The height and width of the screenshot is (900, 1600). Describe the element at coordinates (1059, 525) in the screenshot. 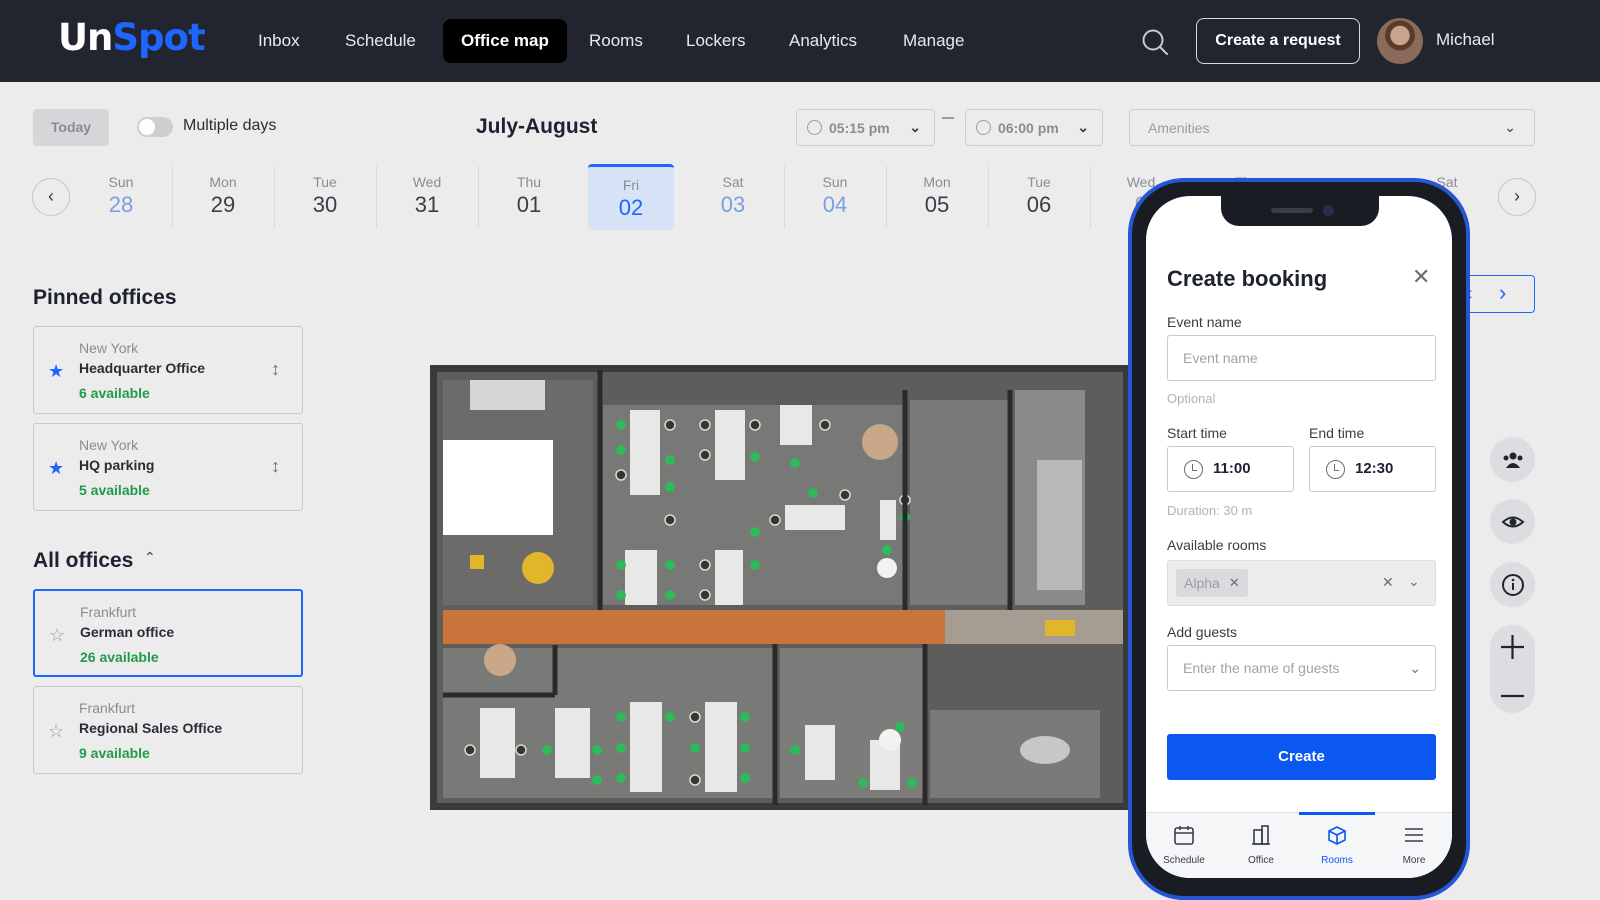

I see `staircase` at that location.